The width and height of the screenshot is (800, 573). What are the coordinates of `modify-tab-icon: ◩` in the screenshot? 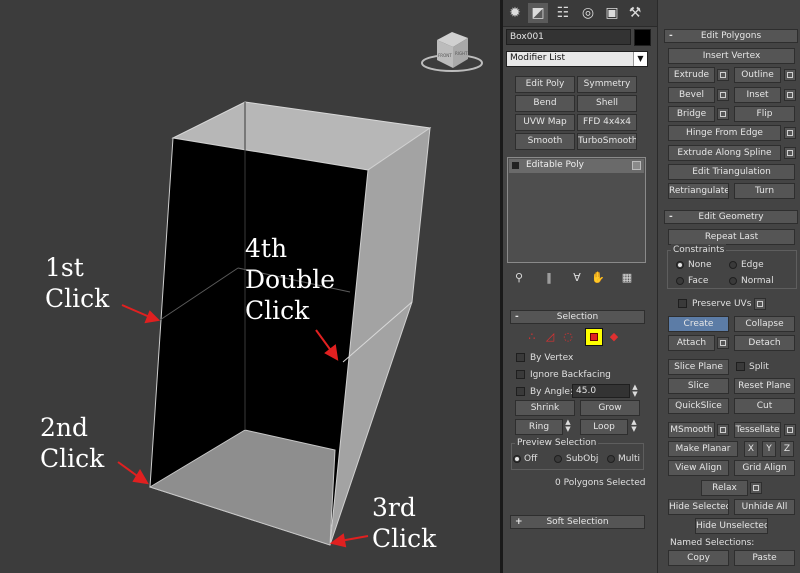 It's located at (538, 13).